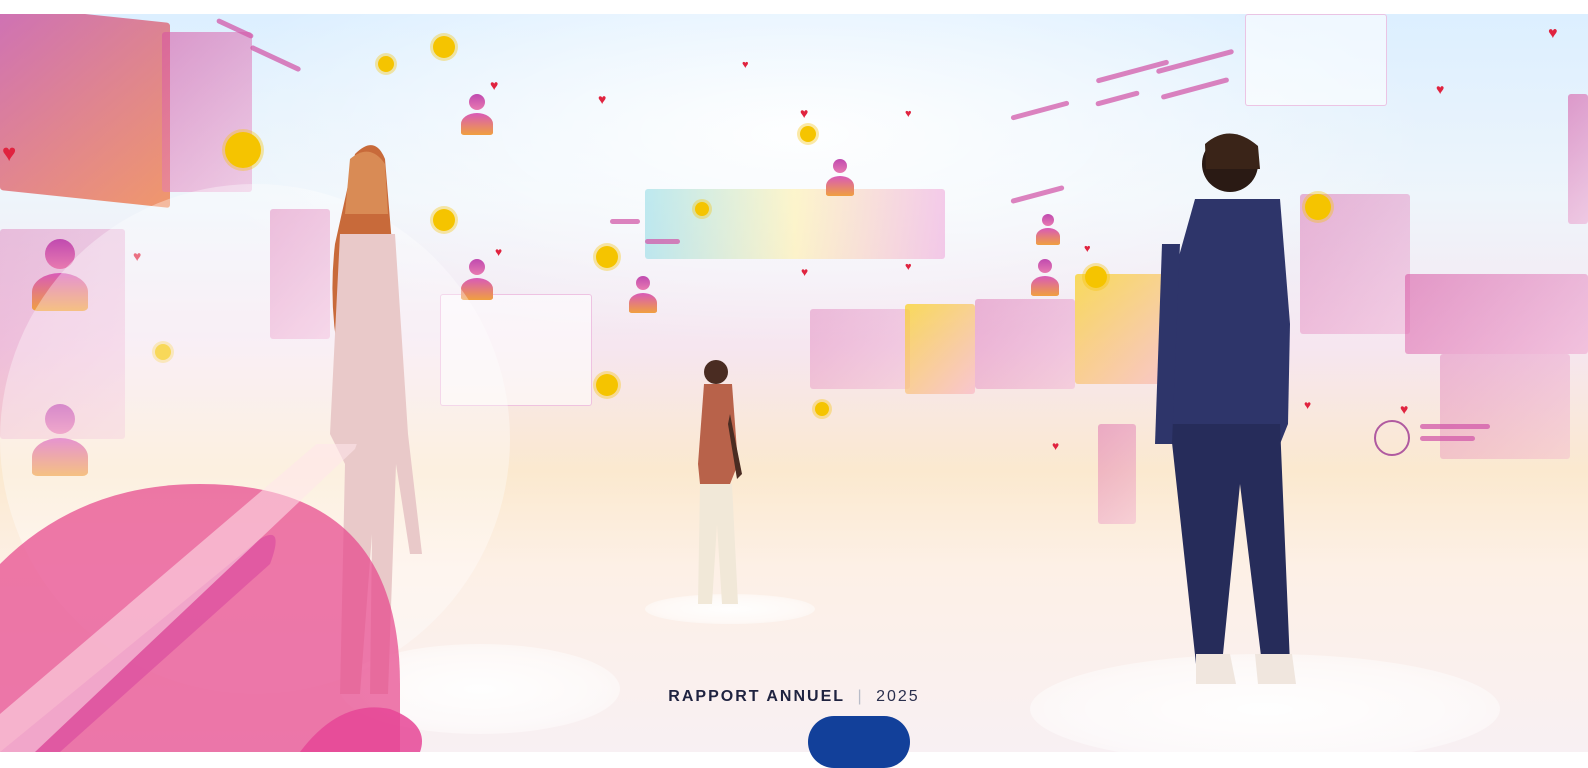  What do you see at coordinates (859, 742) in the screenshot?
I see `next-page-button` at bounding box center [859, 742].